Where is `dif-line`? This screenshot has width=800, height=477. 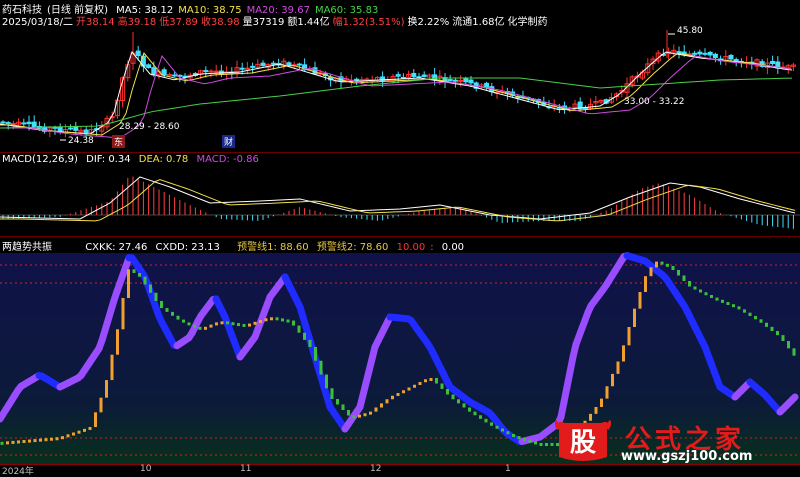
dif-line is located at coordinates (397, 198).